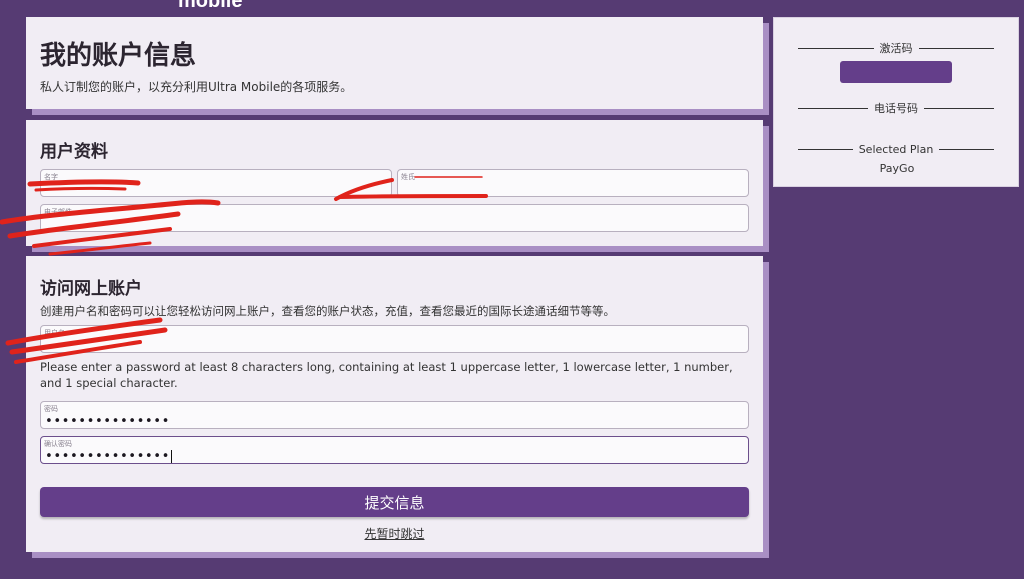  What do you see at coordinates (54, 333) in the screenshot?
I see `username-label: 用户名` at bounding box center [54, 333].